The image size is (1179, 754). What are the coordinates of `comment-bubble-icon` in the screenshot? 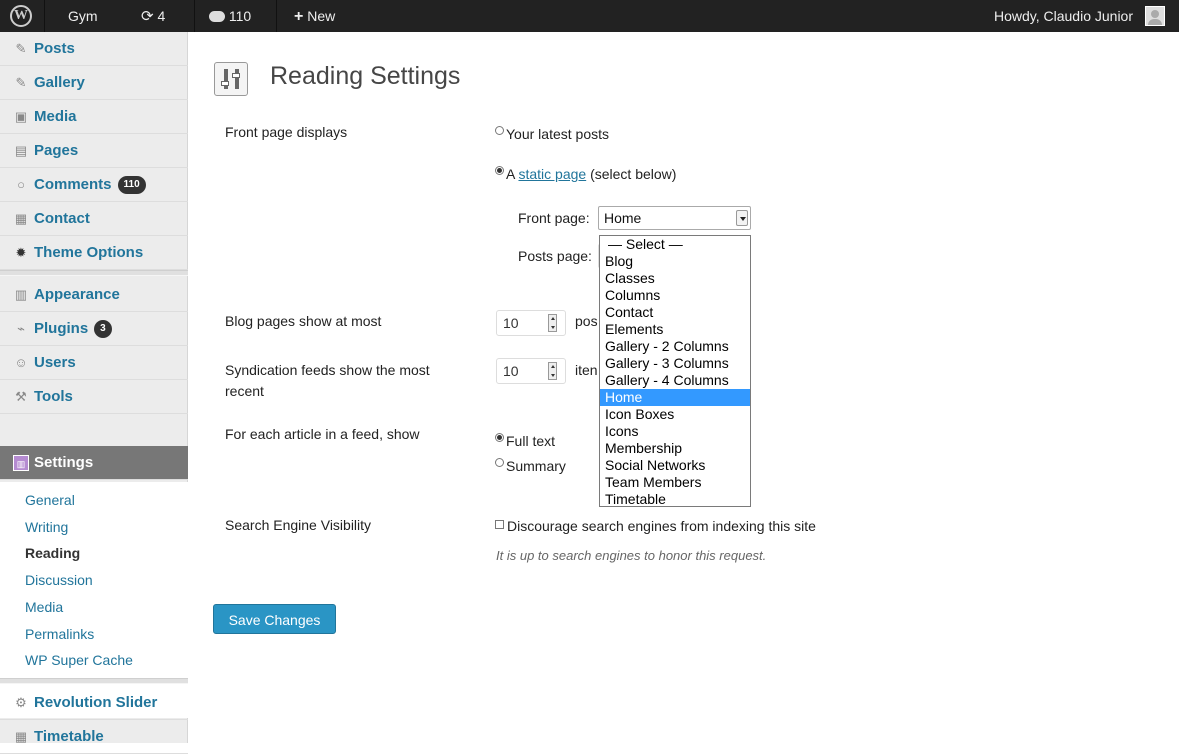 It's located at (217, 16).